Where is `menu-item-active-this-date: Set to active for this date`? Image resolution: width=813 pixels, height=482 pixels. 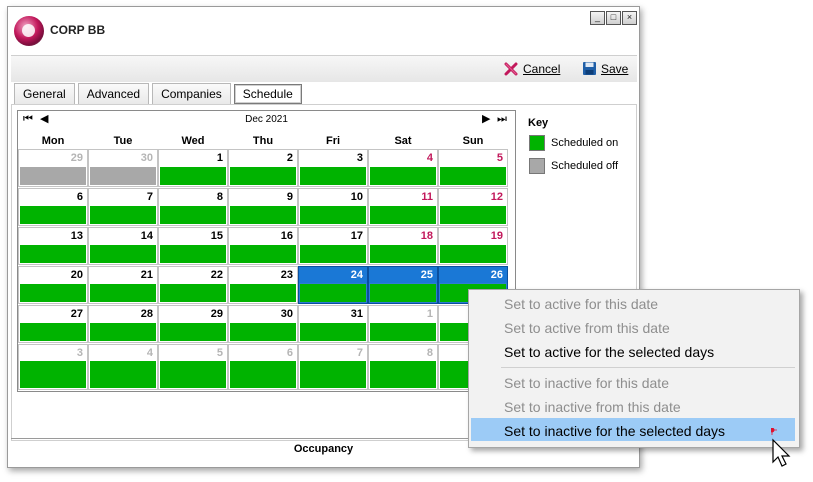 menu-item-active-this-date: Set to active for this date is located at coordinates (581, 304).